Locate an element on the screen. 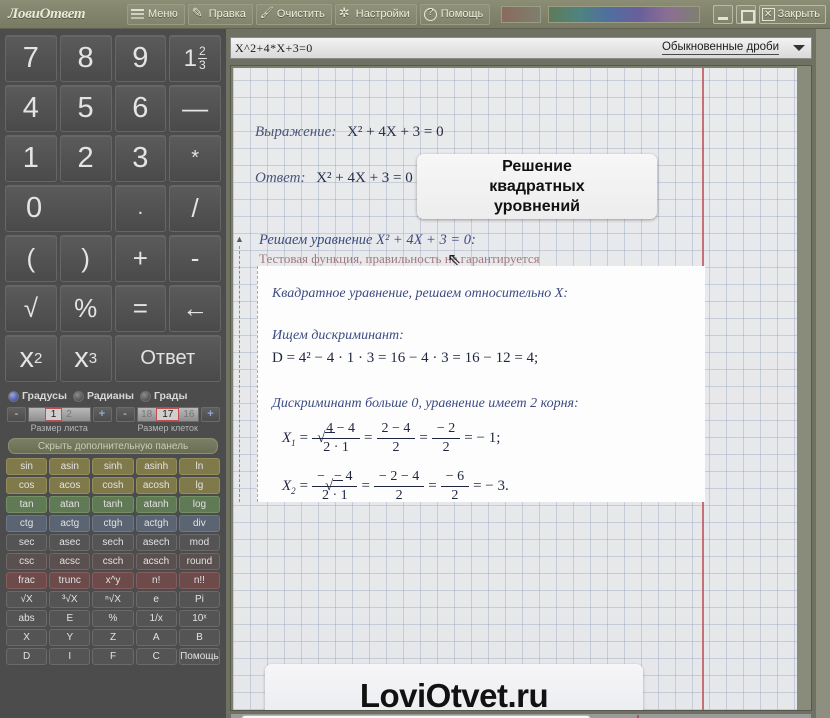  function-button-acosh: acosh is located at coordinates (156, 485).